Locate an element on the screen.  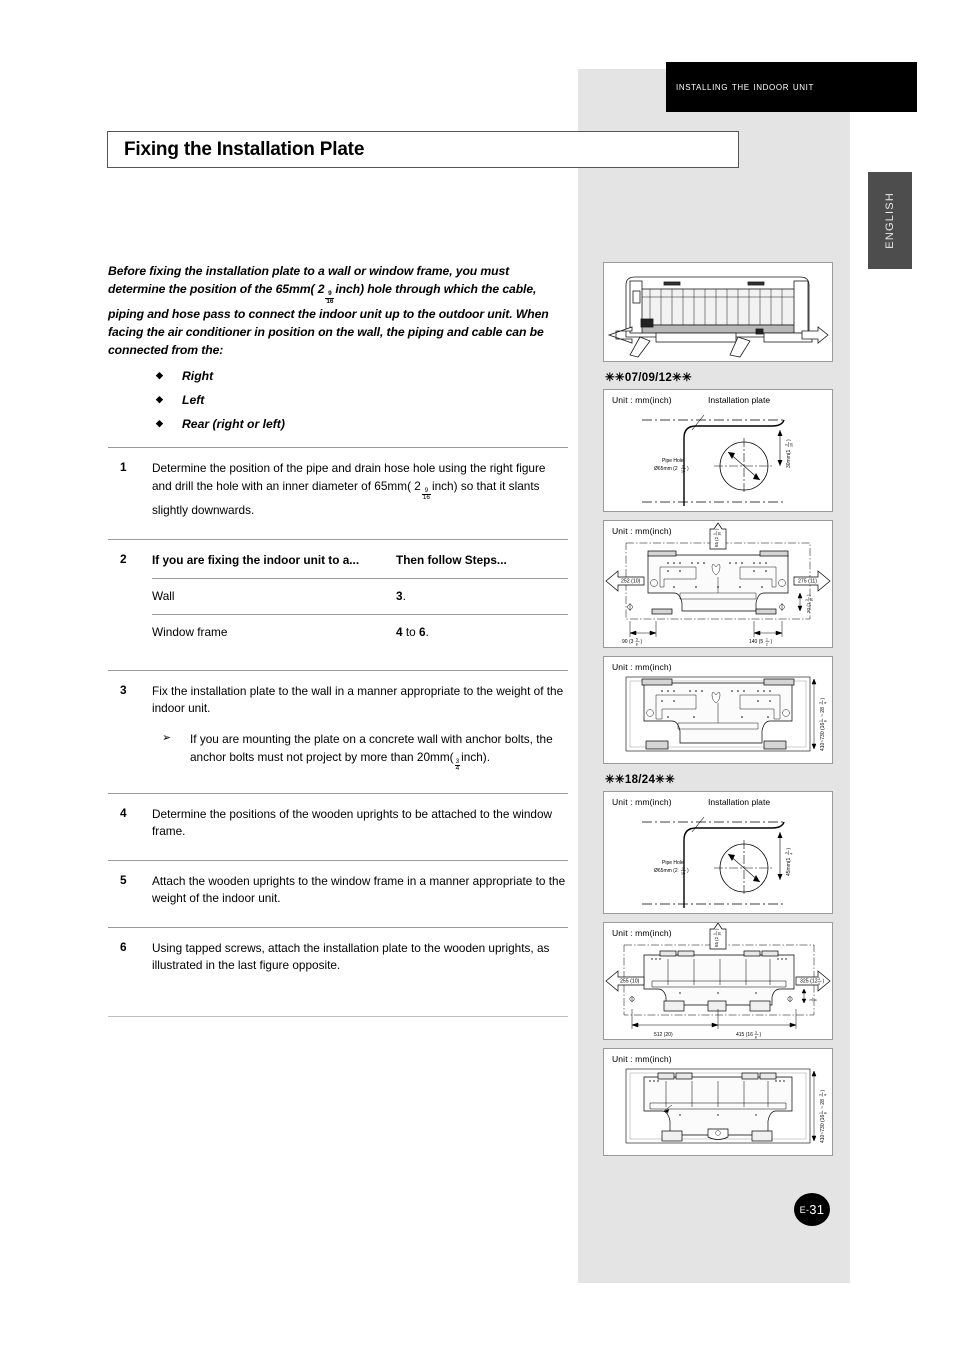
plate-height-diagram-small: 410~730 (16 1 8 ~ 28 3 4 ) is located at coordinates (726, 714).